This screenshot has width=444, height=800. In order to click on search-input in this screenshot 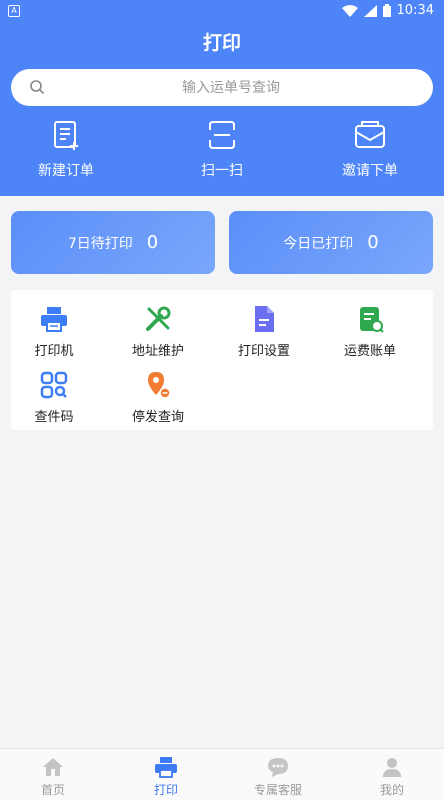, I will do `click(231, 87)`.